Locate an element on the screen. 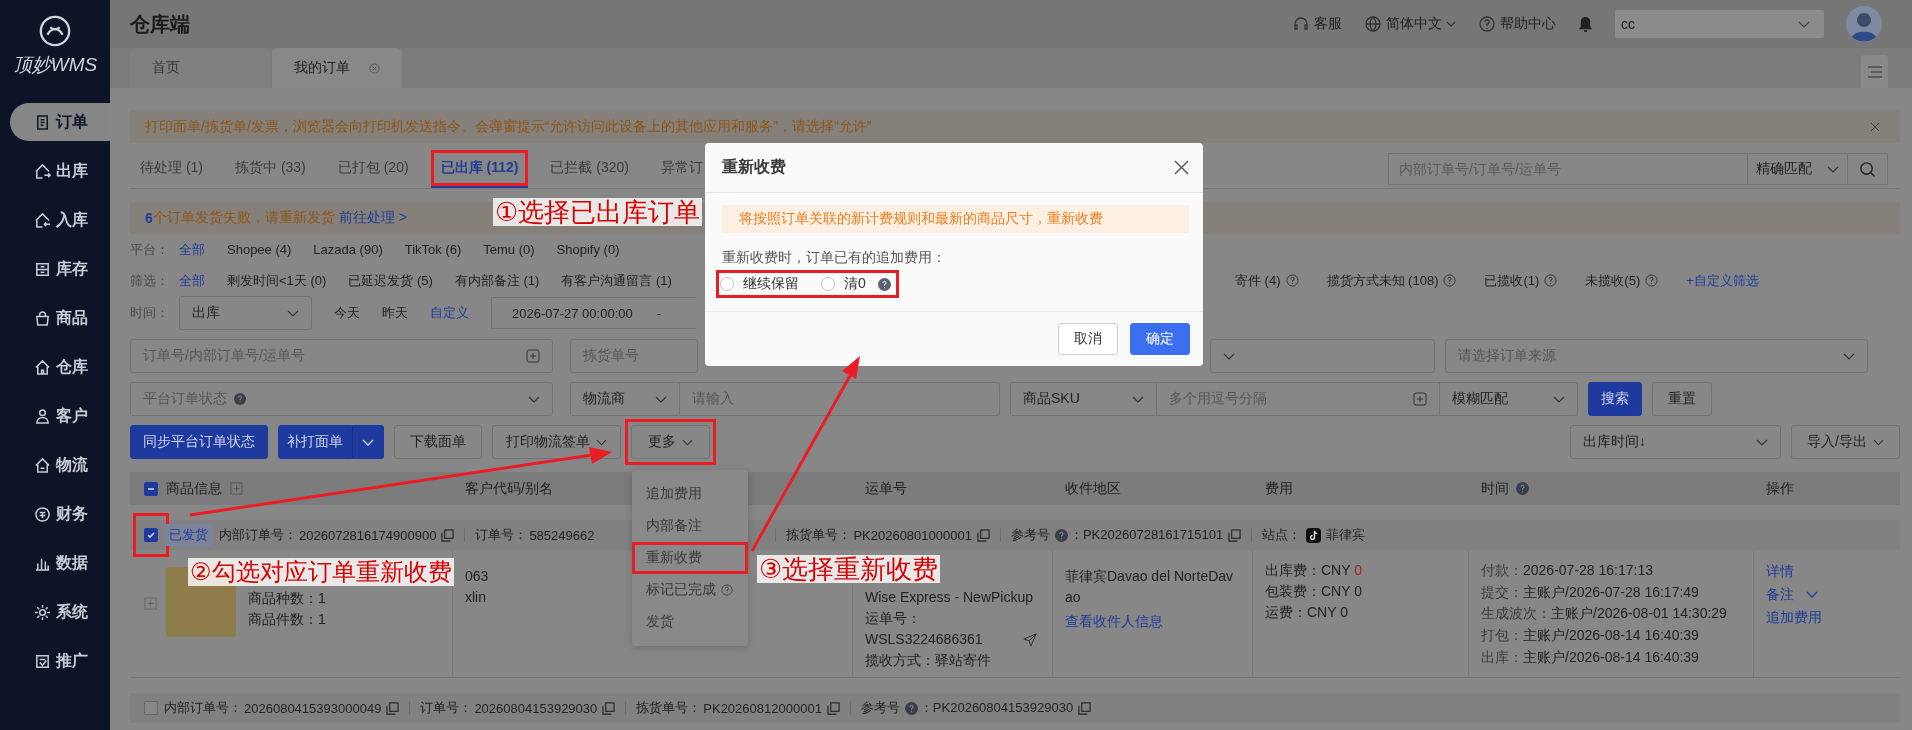 The height and width of the screenshot is (730, 1912). search-icon is located at coordinates (1867, 169).